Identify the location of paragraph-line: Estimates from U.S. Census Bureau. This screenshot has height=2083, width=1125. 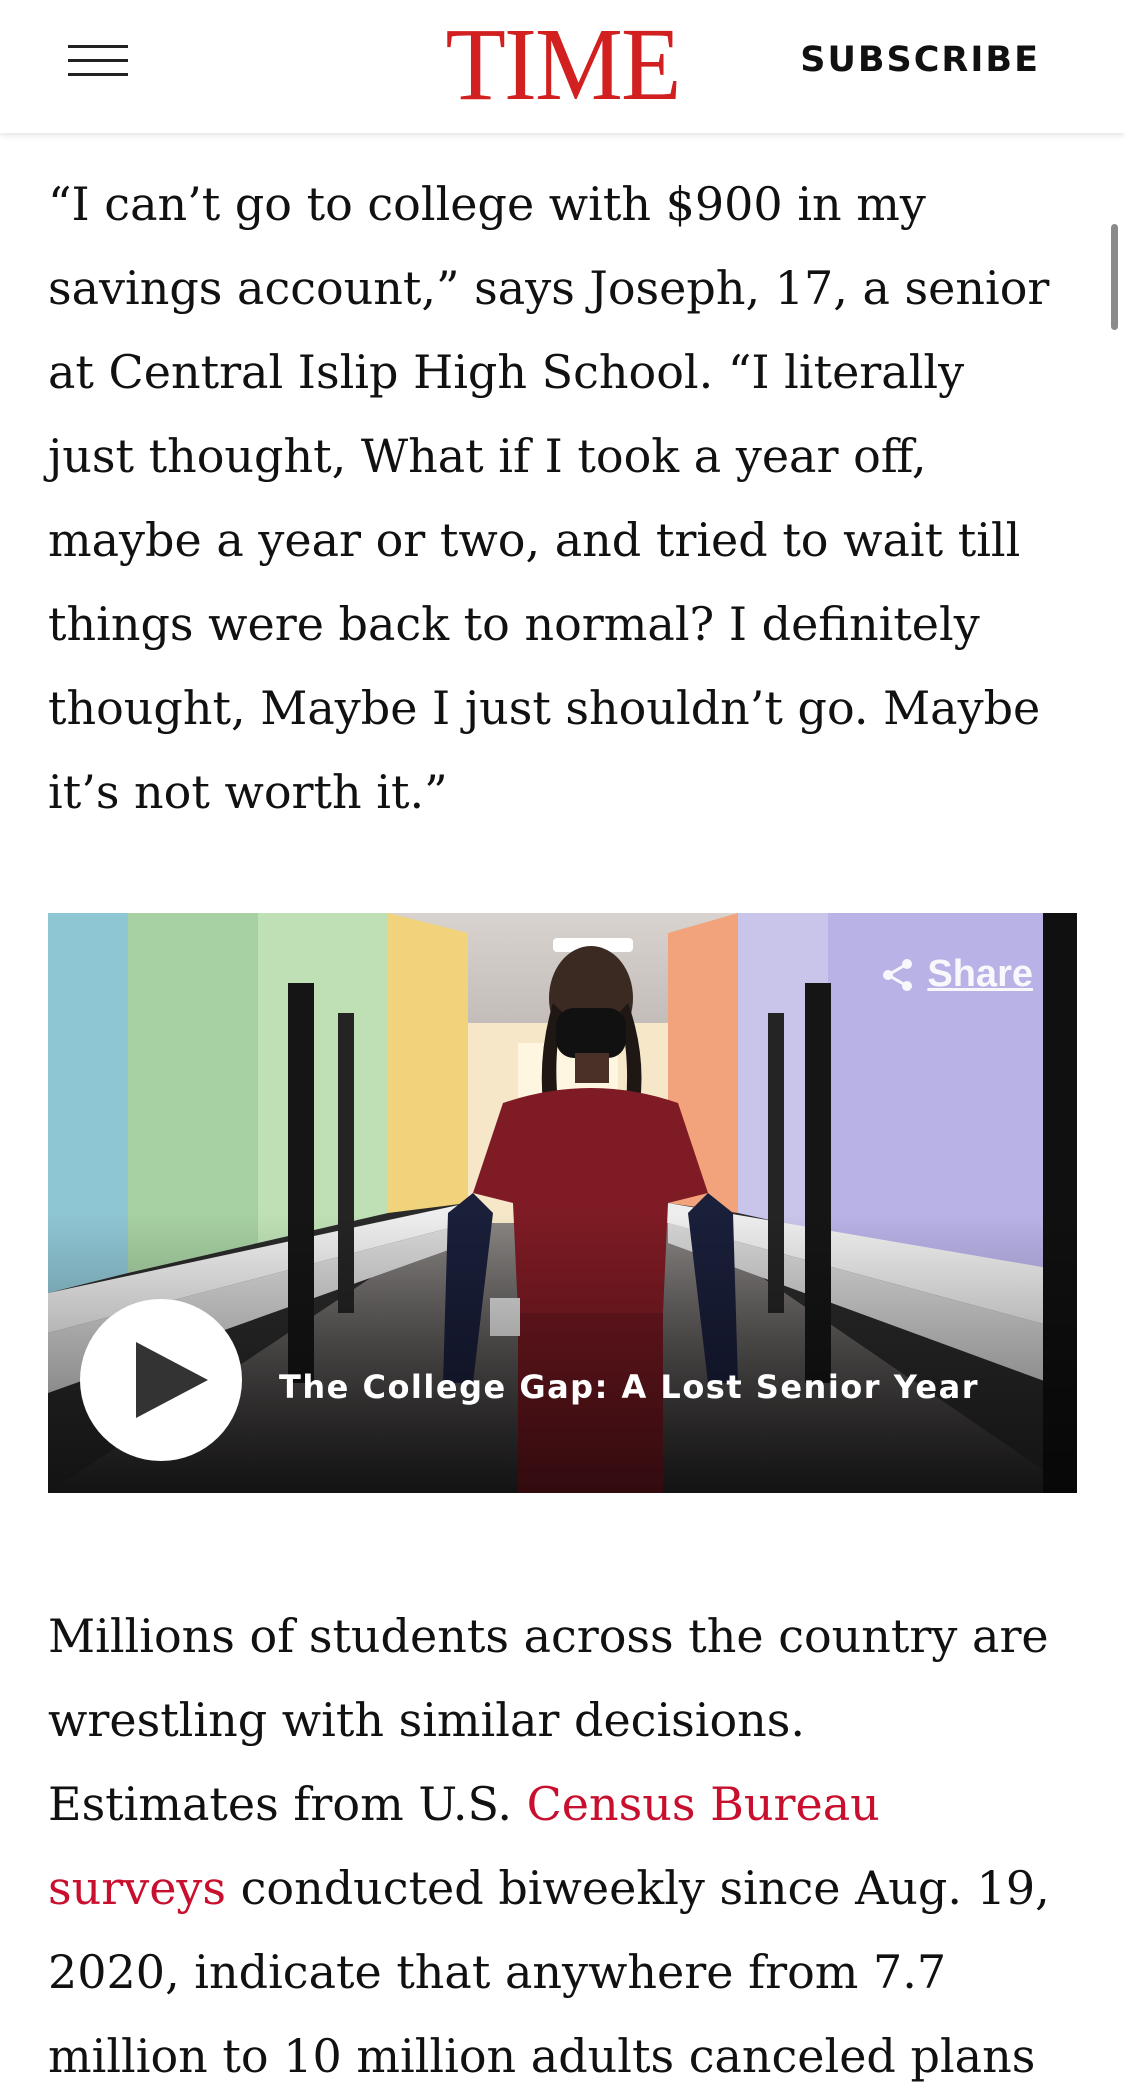
(578, 1804).